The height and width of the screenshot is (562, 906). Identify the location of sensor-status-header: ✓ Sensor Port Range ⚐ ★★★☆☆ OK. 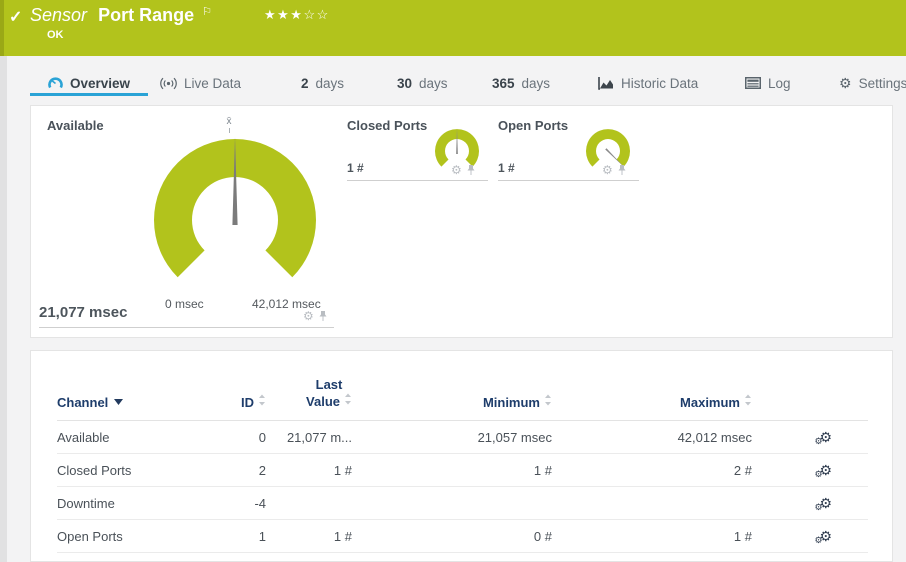
(453, 28).